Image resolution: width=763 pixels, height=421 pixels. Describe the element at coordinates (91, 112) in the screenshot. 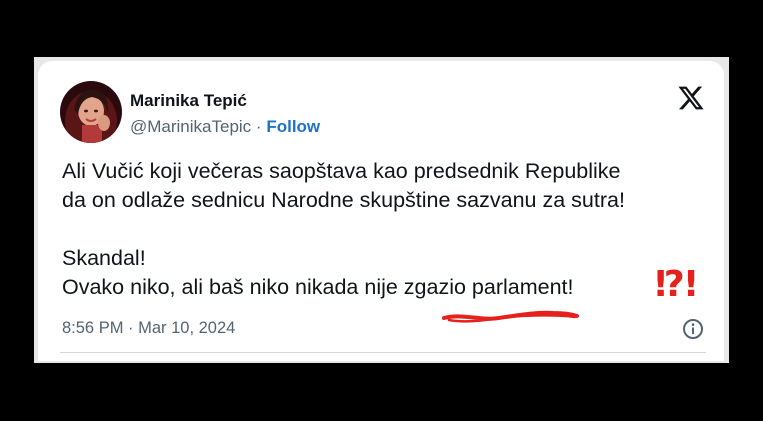

I see `avatar` at that location.